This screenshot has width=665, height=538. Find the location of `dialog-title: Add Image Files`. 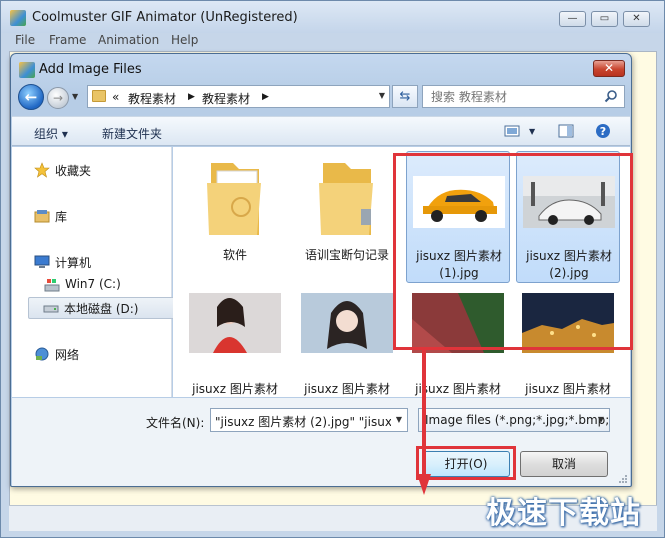

dialog-title: Add Image Files is located at coordinates (90, 69).